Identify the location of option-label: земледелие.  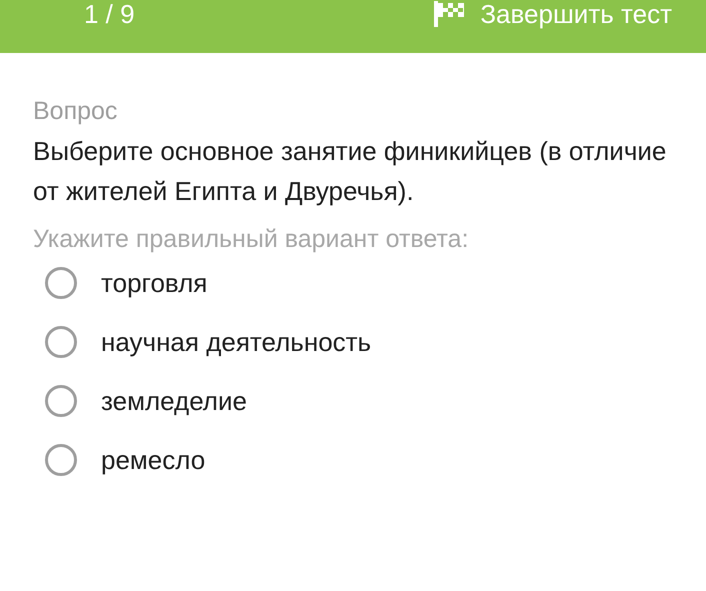
(174, 401).